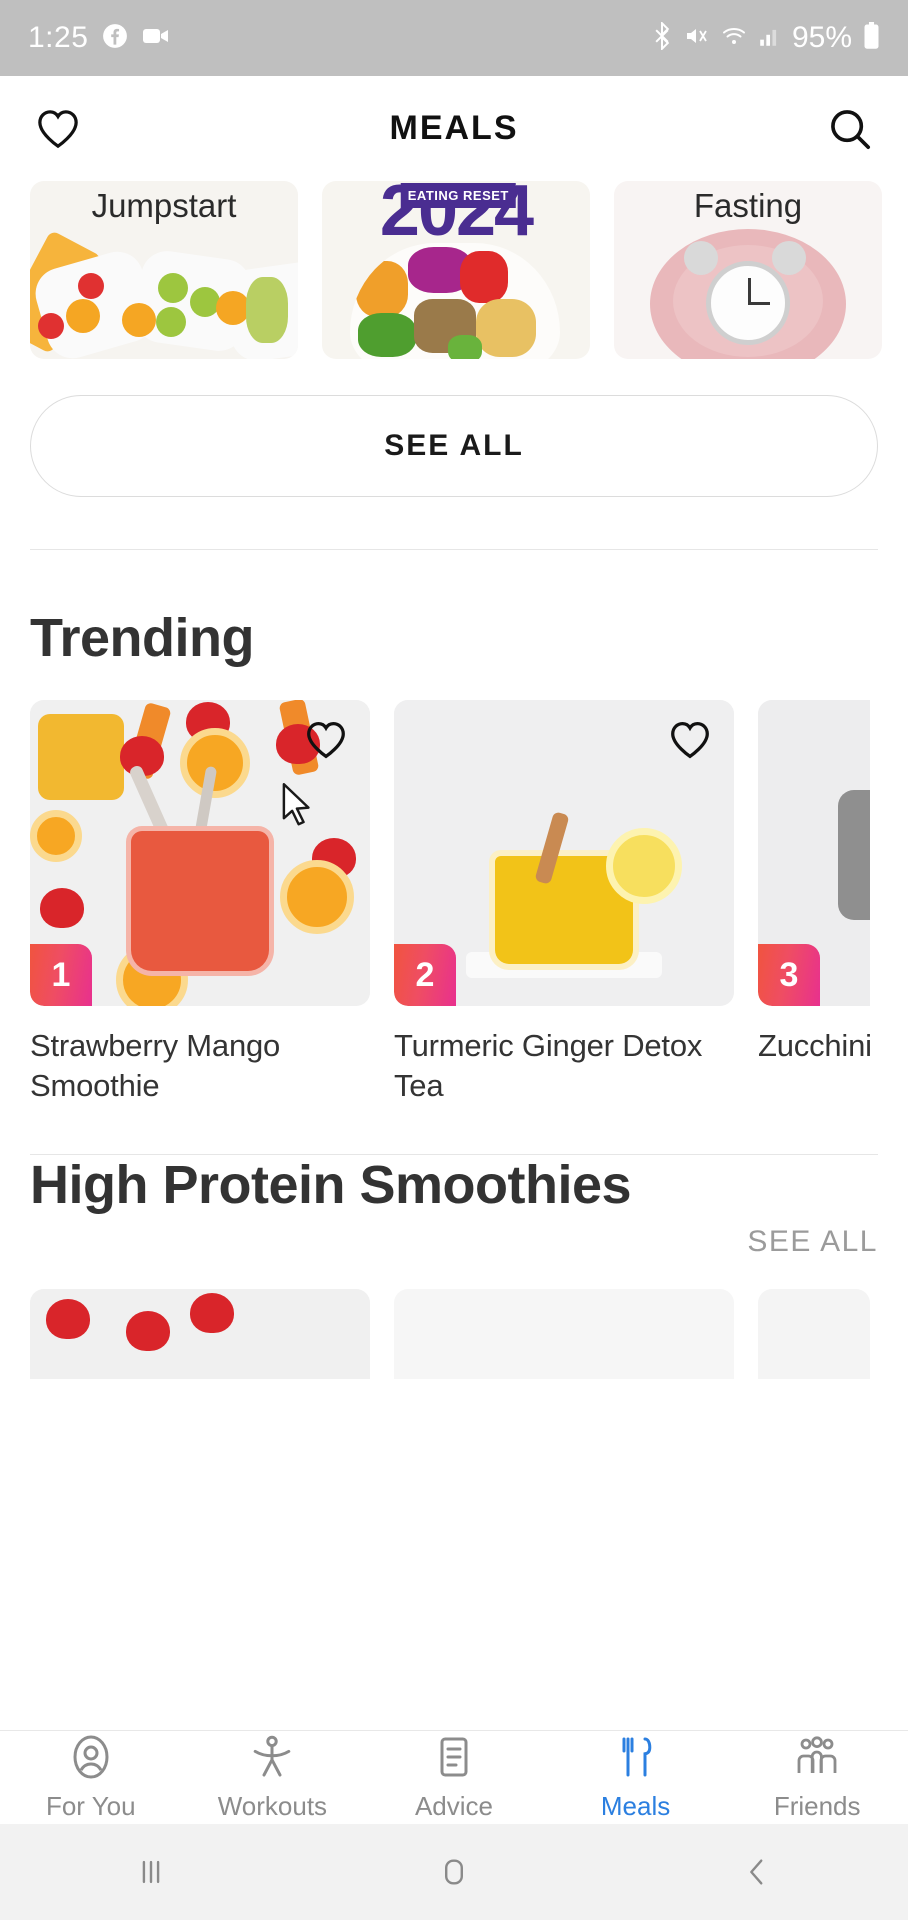  I want to click on decor-clock-face, so click(748, 303).